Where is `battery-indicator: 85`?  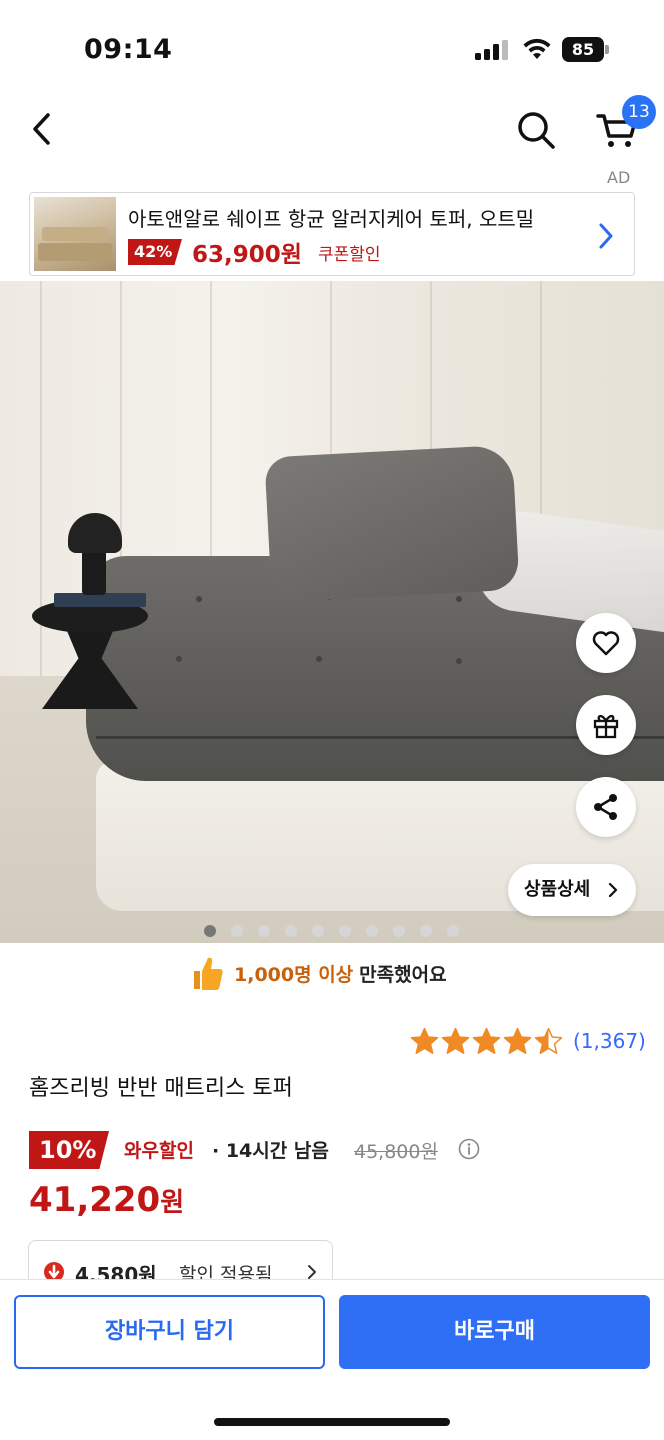
battery-indicator: 85 is located at coordinates (586, 49).